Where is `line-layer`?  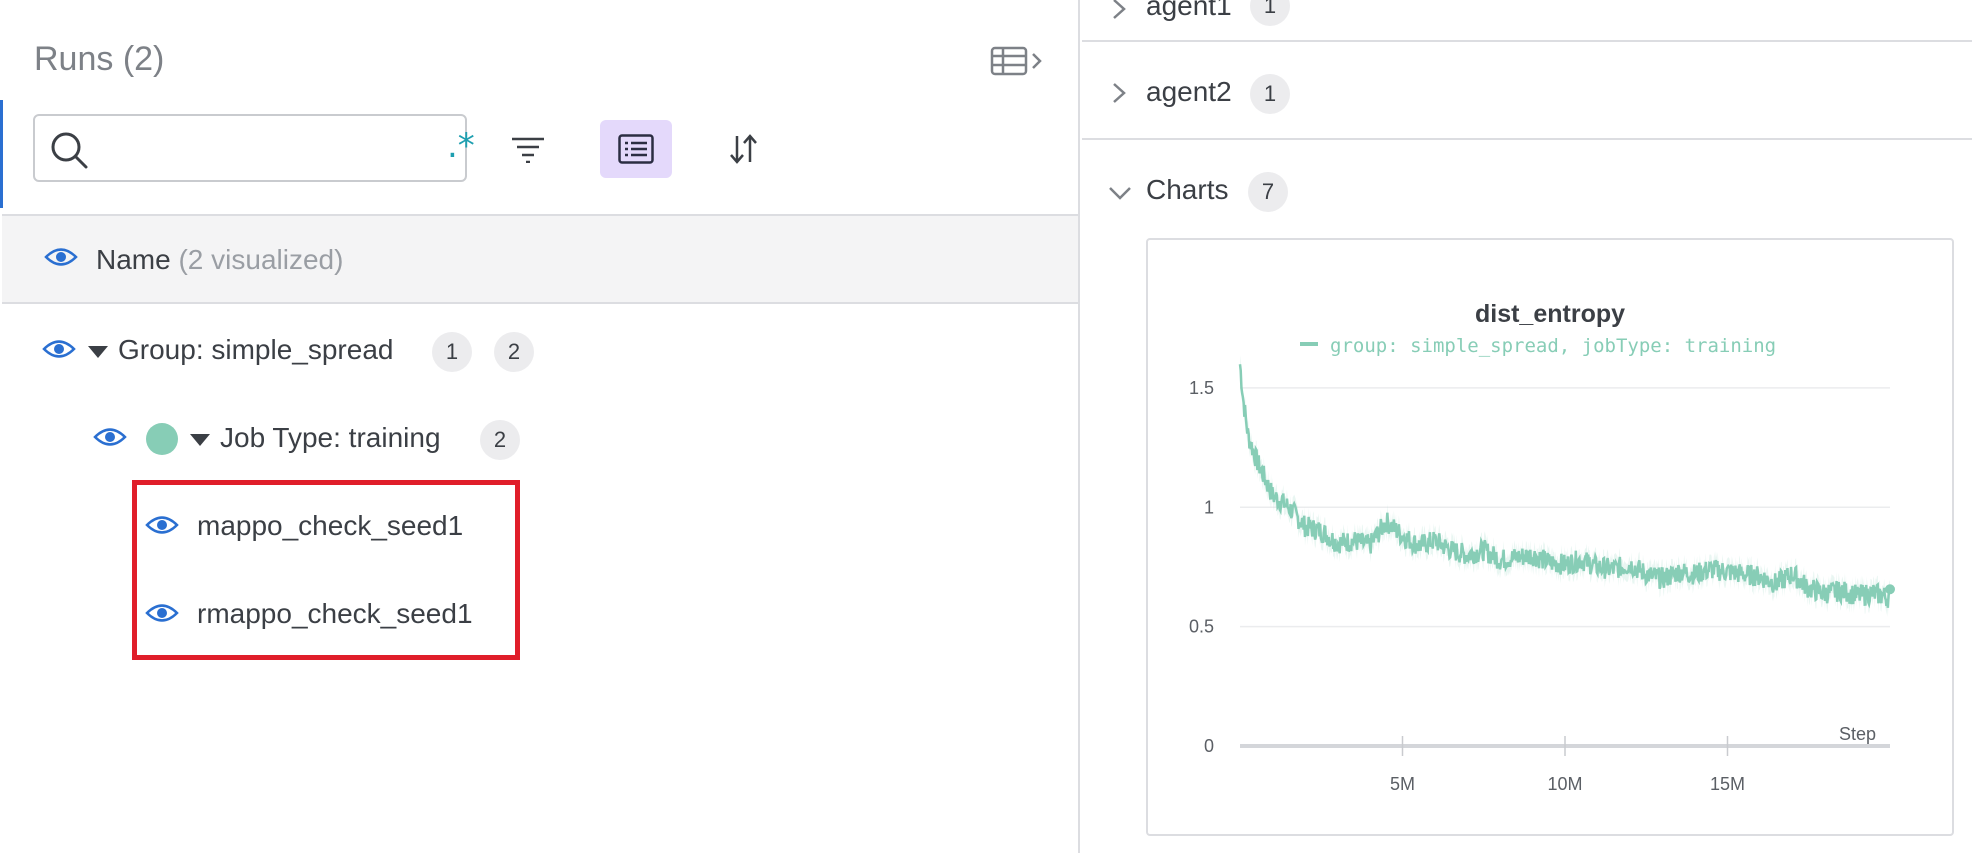 line-layer is located at coordinates (1566, 486).